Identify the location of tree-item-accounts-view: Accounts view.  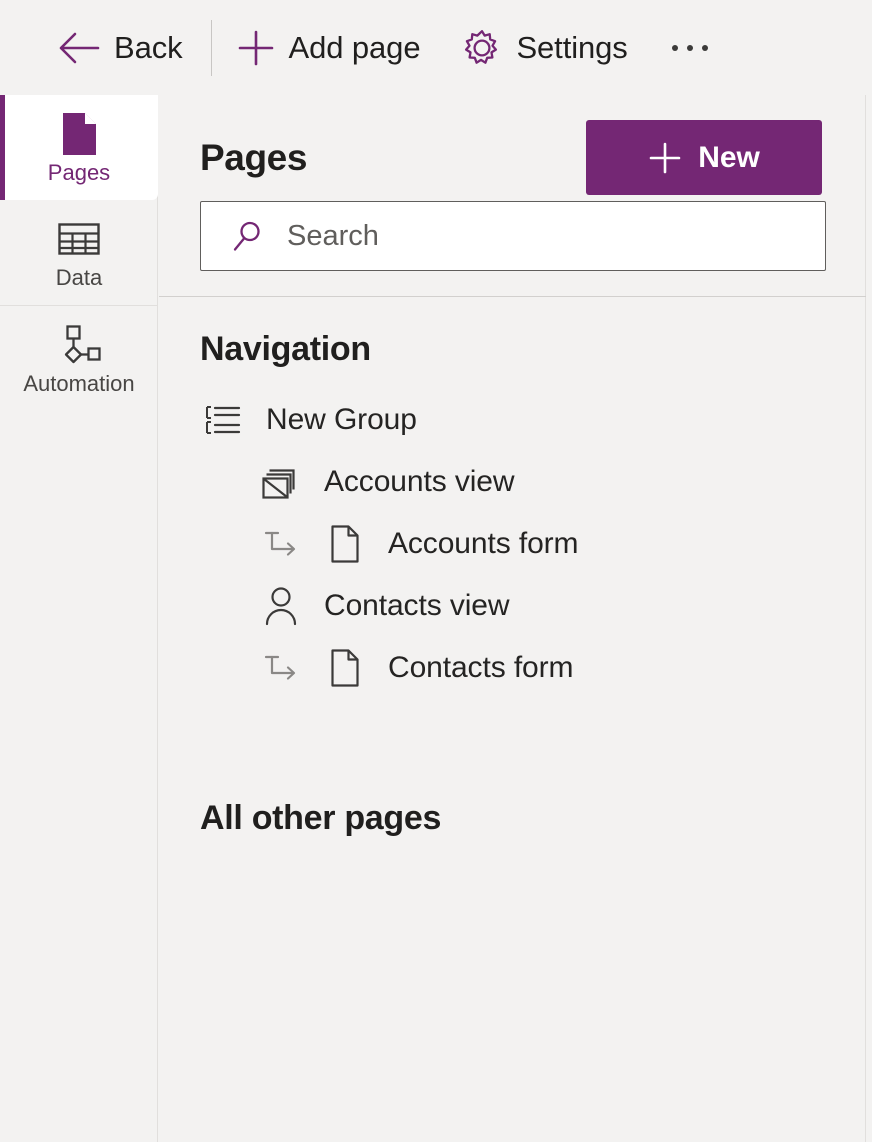
(532, 482).